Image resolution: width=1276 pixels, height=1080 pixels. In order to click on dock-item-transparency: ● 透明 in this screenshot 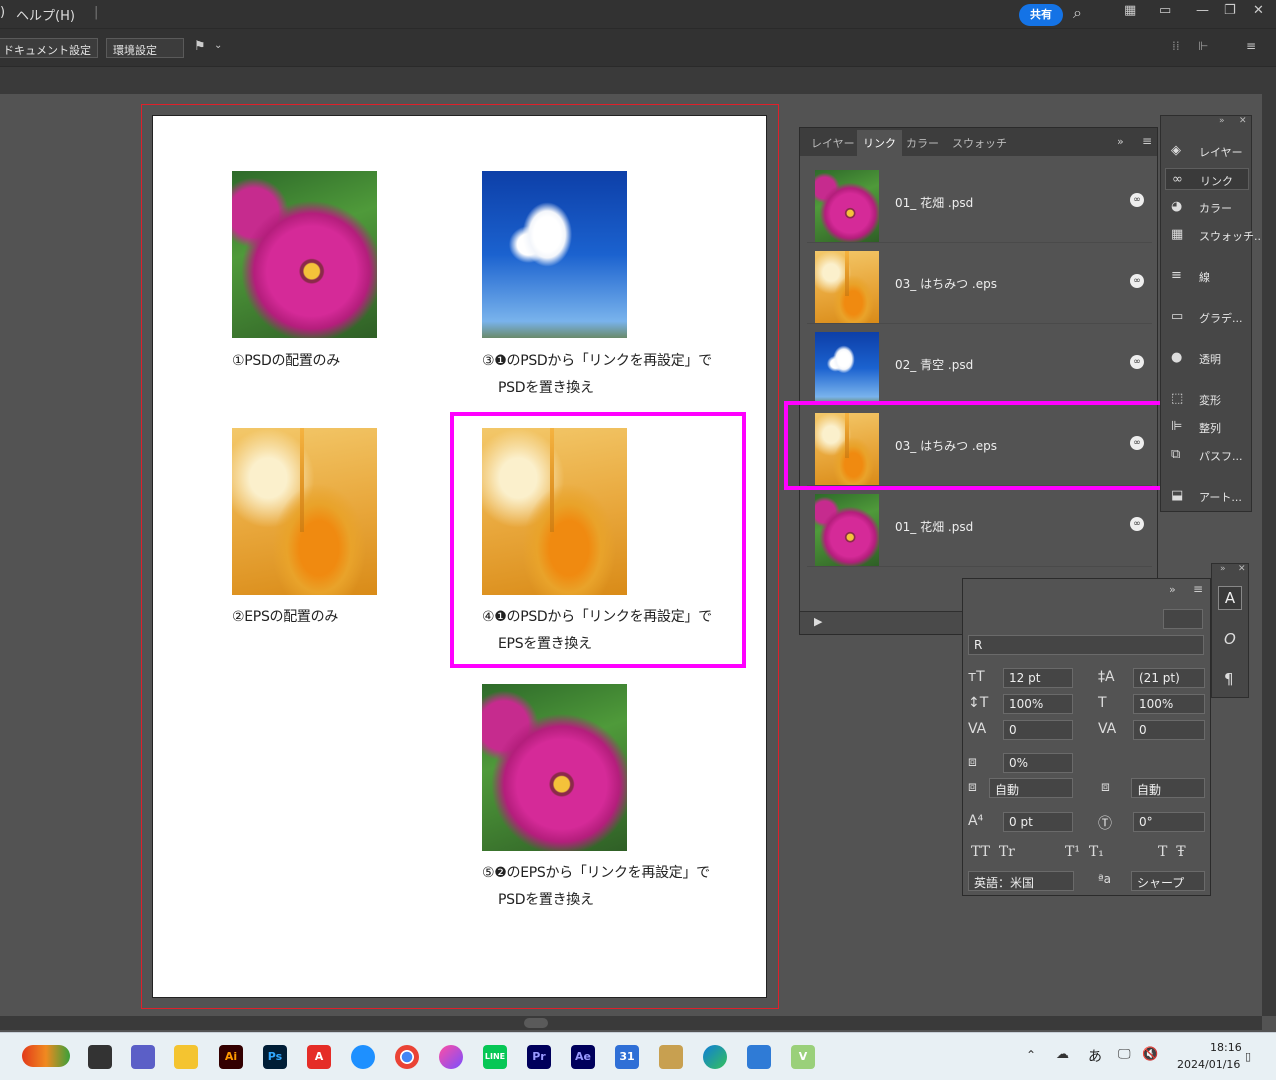, I will do `click(1207, 358)`.